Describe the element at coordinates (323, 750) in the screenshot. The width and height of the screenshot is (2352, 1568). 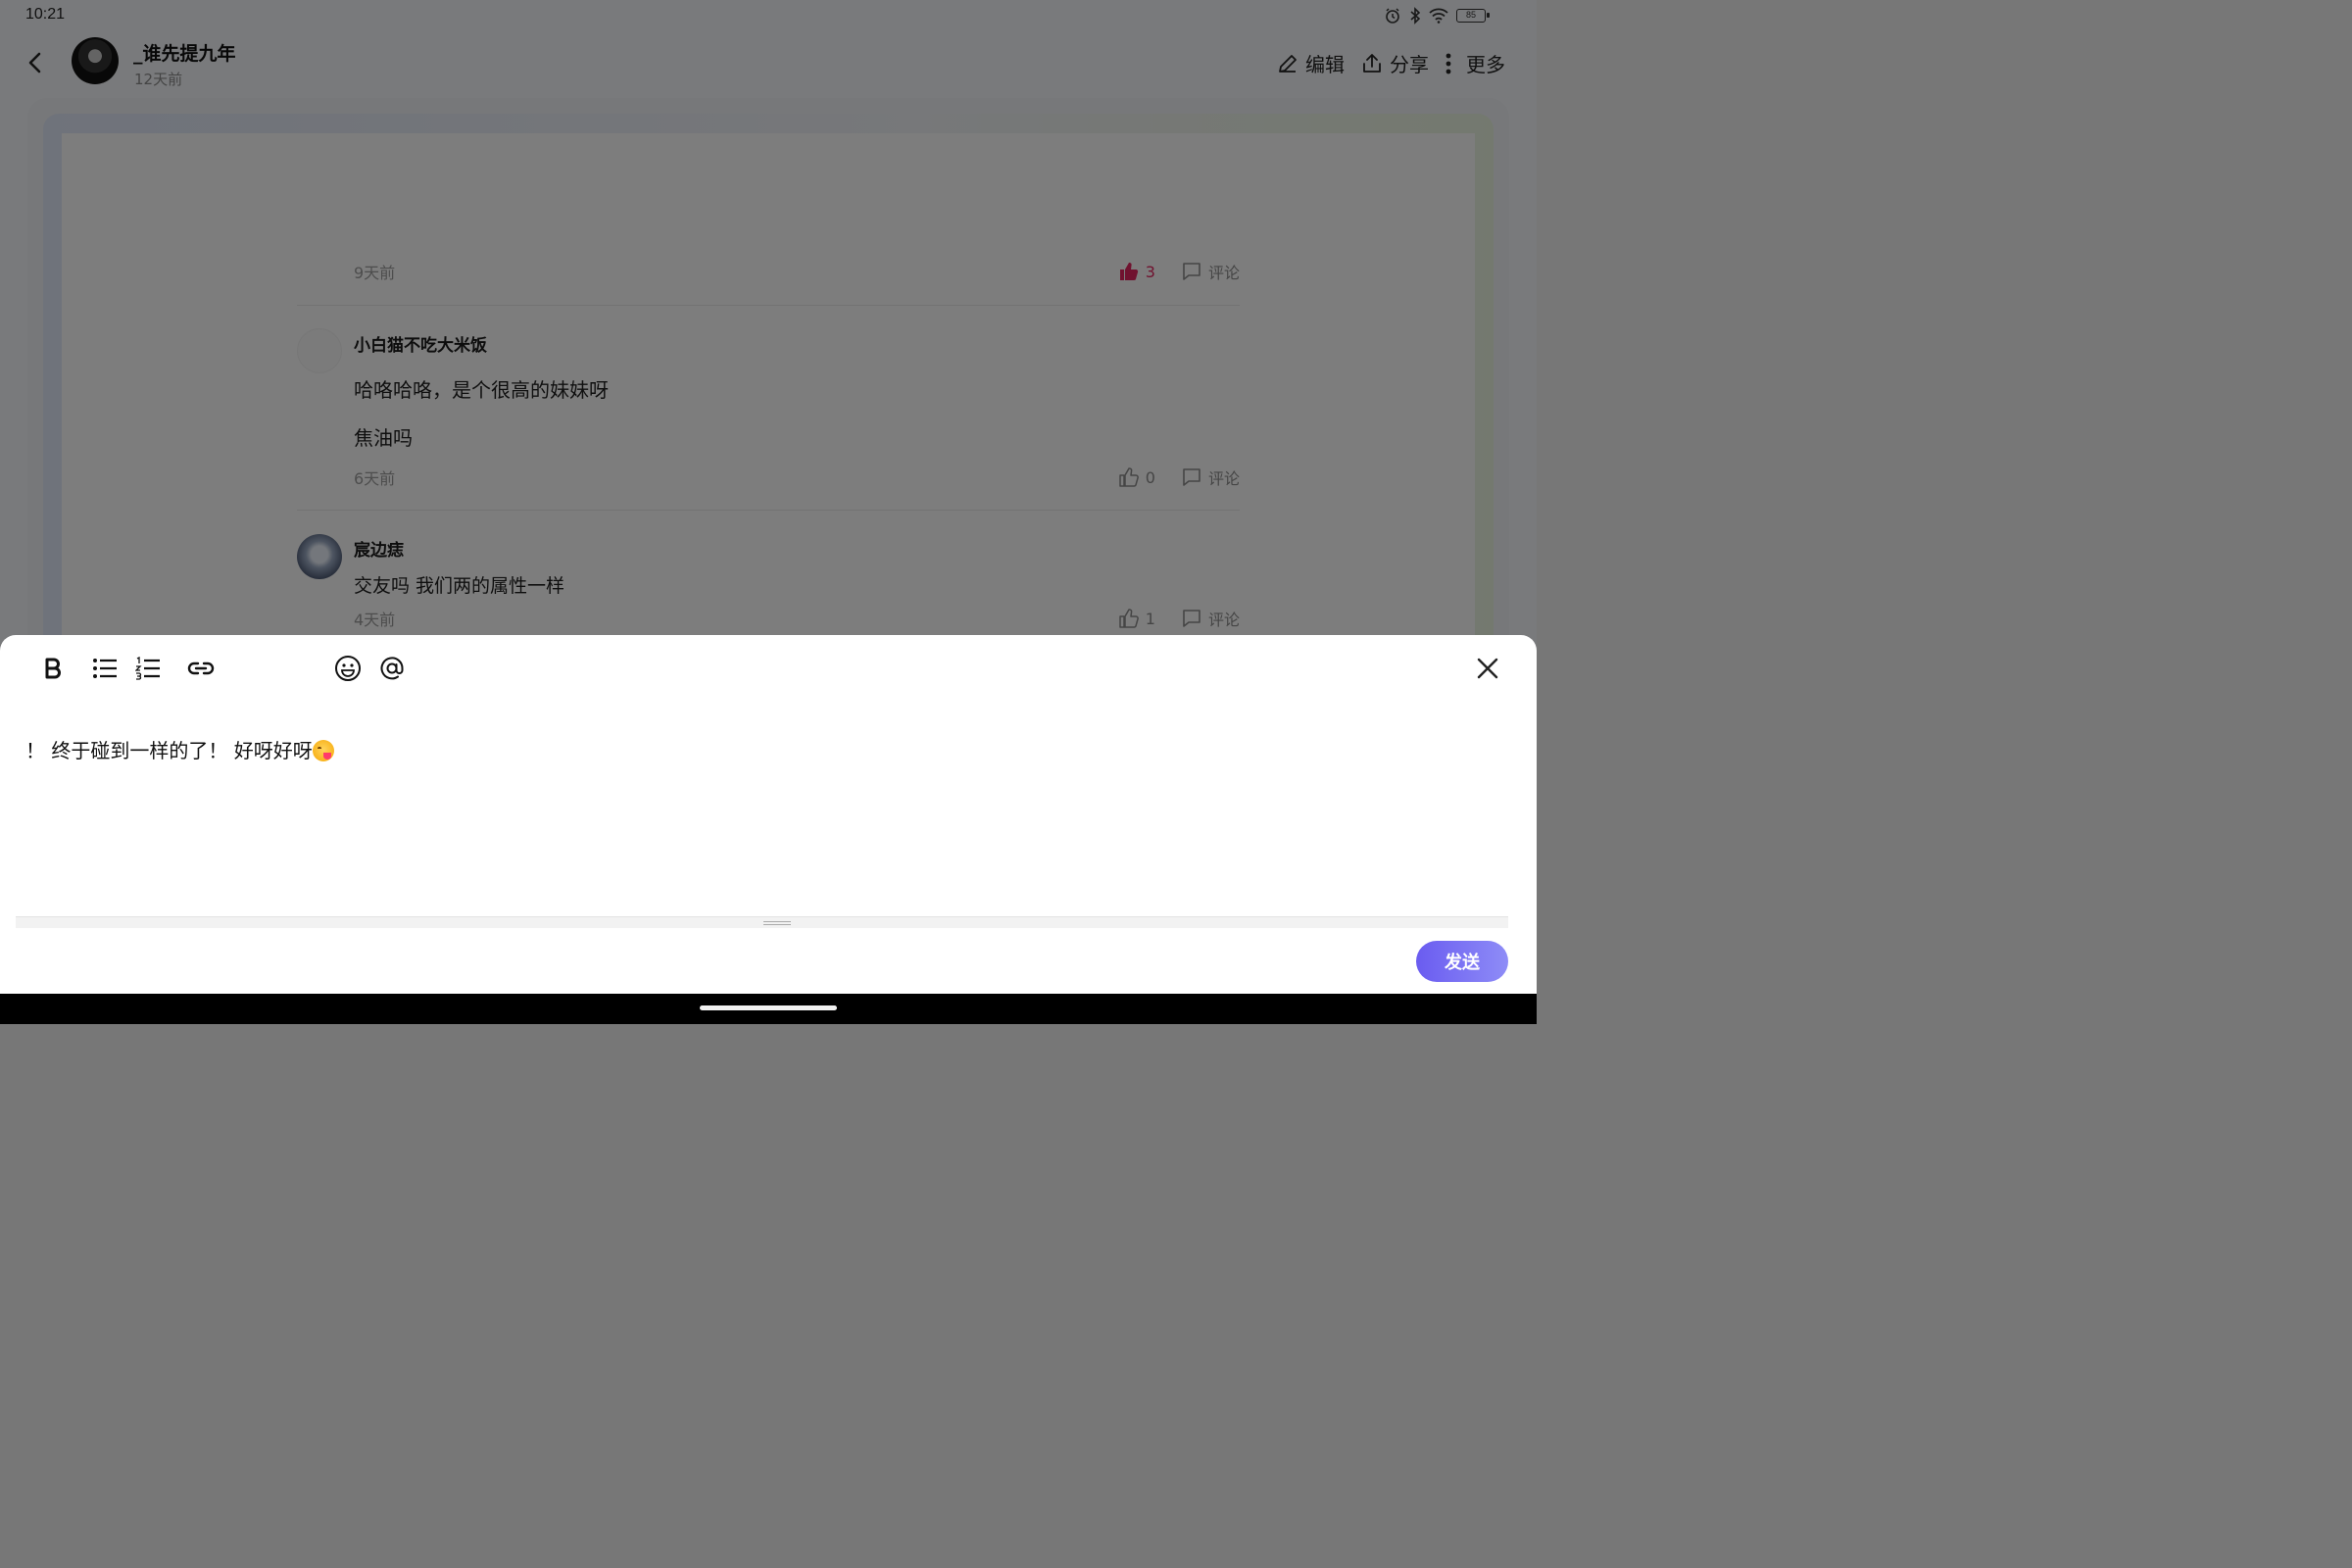
I see `yum-emoji-icon` at that location.